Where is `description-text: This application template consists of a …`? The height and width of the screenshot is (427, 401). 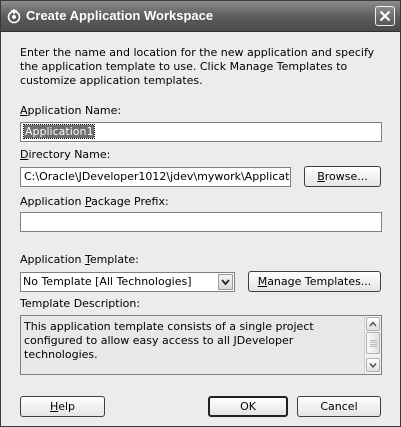 description-text: This application template consists of a … is located at coordinates (169, 340).